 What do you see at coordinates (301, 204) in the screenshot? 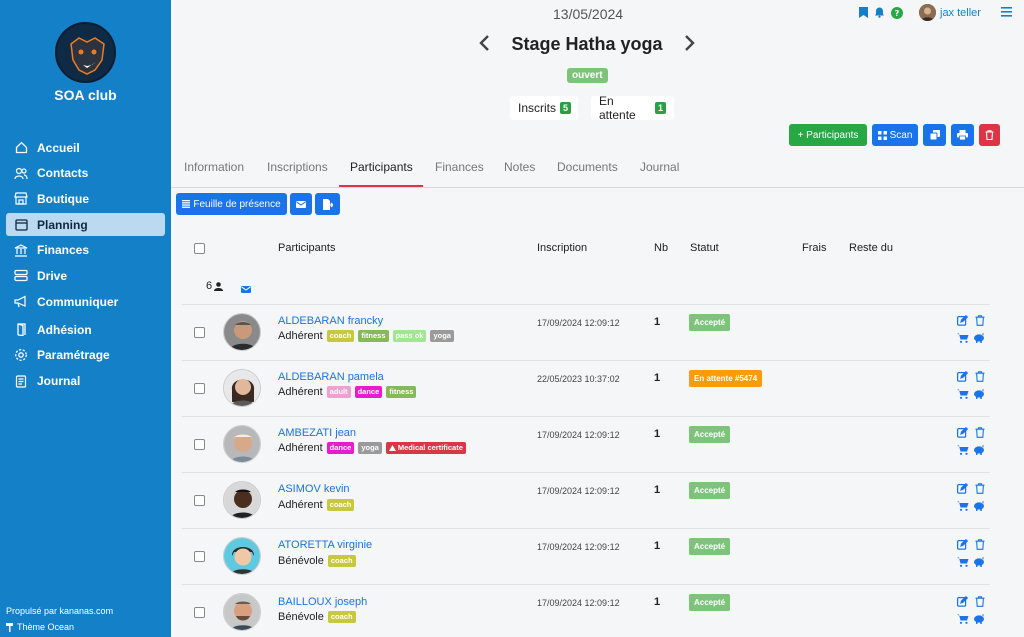
I see `email-participants-button` at bounding box center [301, 204].